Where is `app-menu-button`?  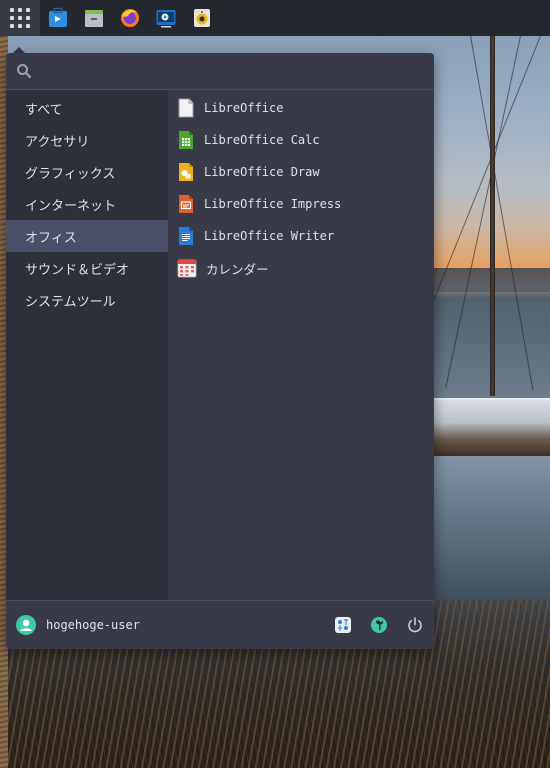 app-menu-button is located at coordinates (20, 18).